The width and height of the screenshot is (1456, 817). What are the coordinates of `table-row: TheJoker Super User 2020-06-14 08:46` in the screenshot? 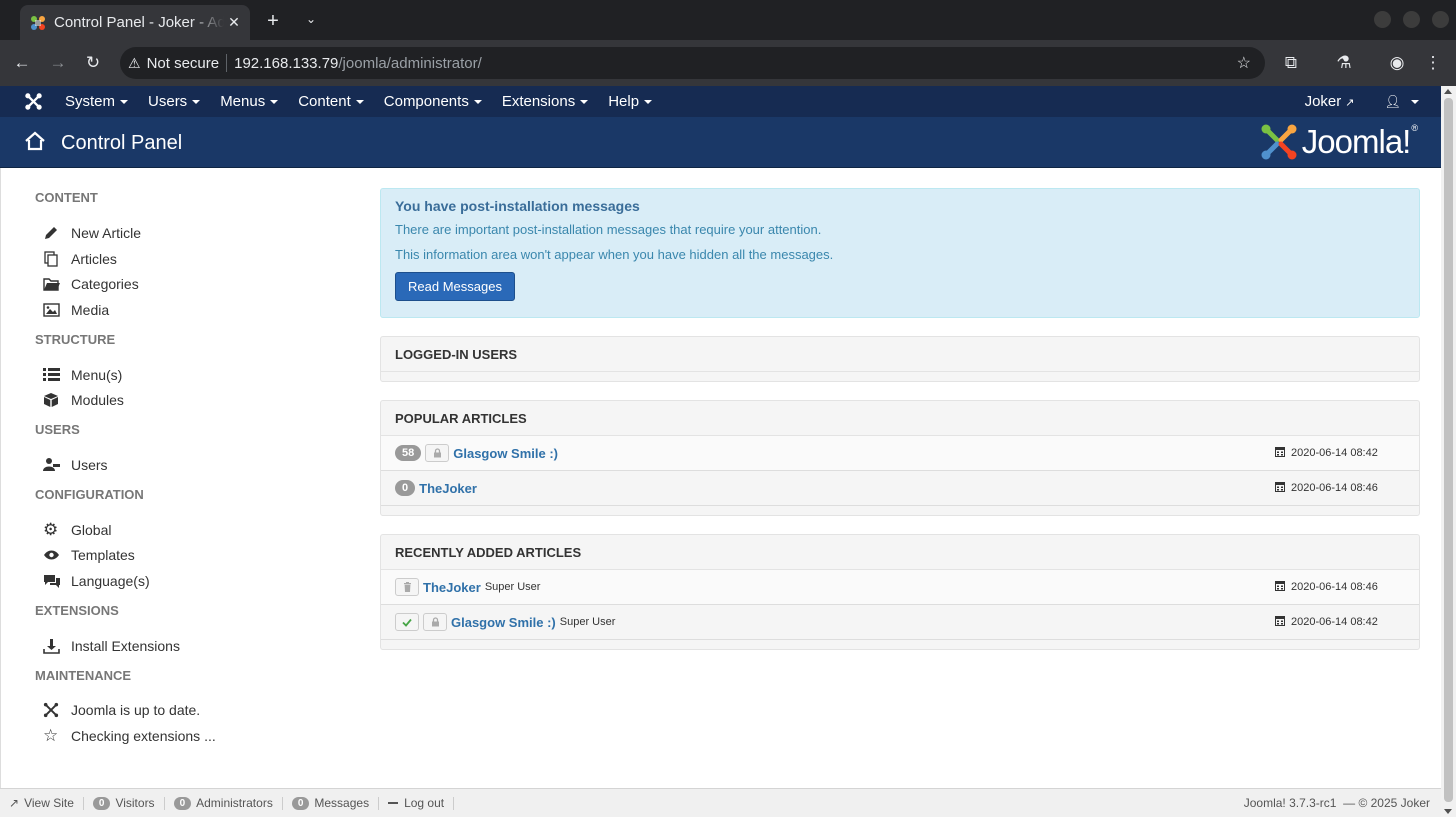 It's located at (900, 587).